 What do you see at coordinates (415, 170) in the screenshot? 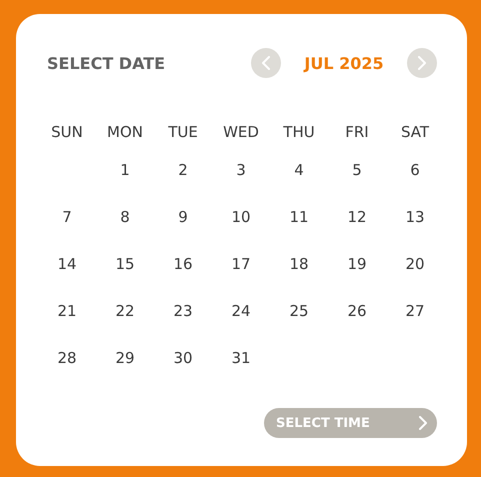
I see `day-cell: 6` at bounding box center [415, 170].